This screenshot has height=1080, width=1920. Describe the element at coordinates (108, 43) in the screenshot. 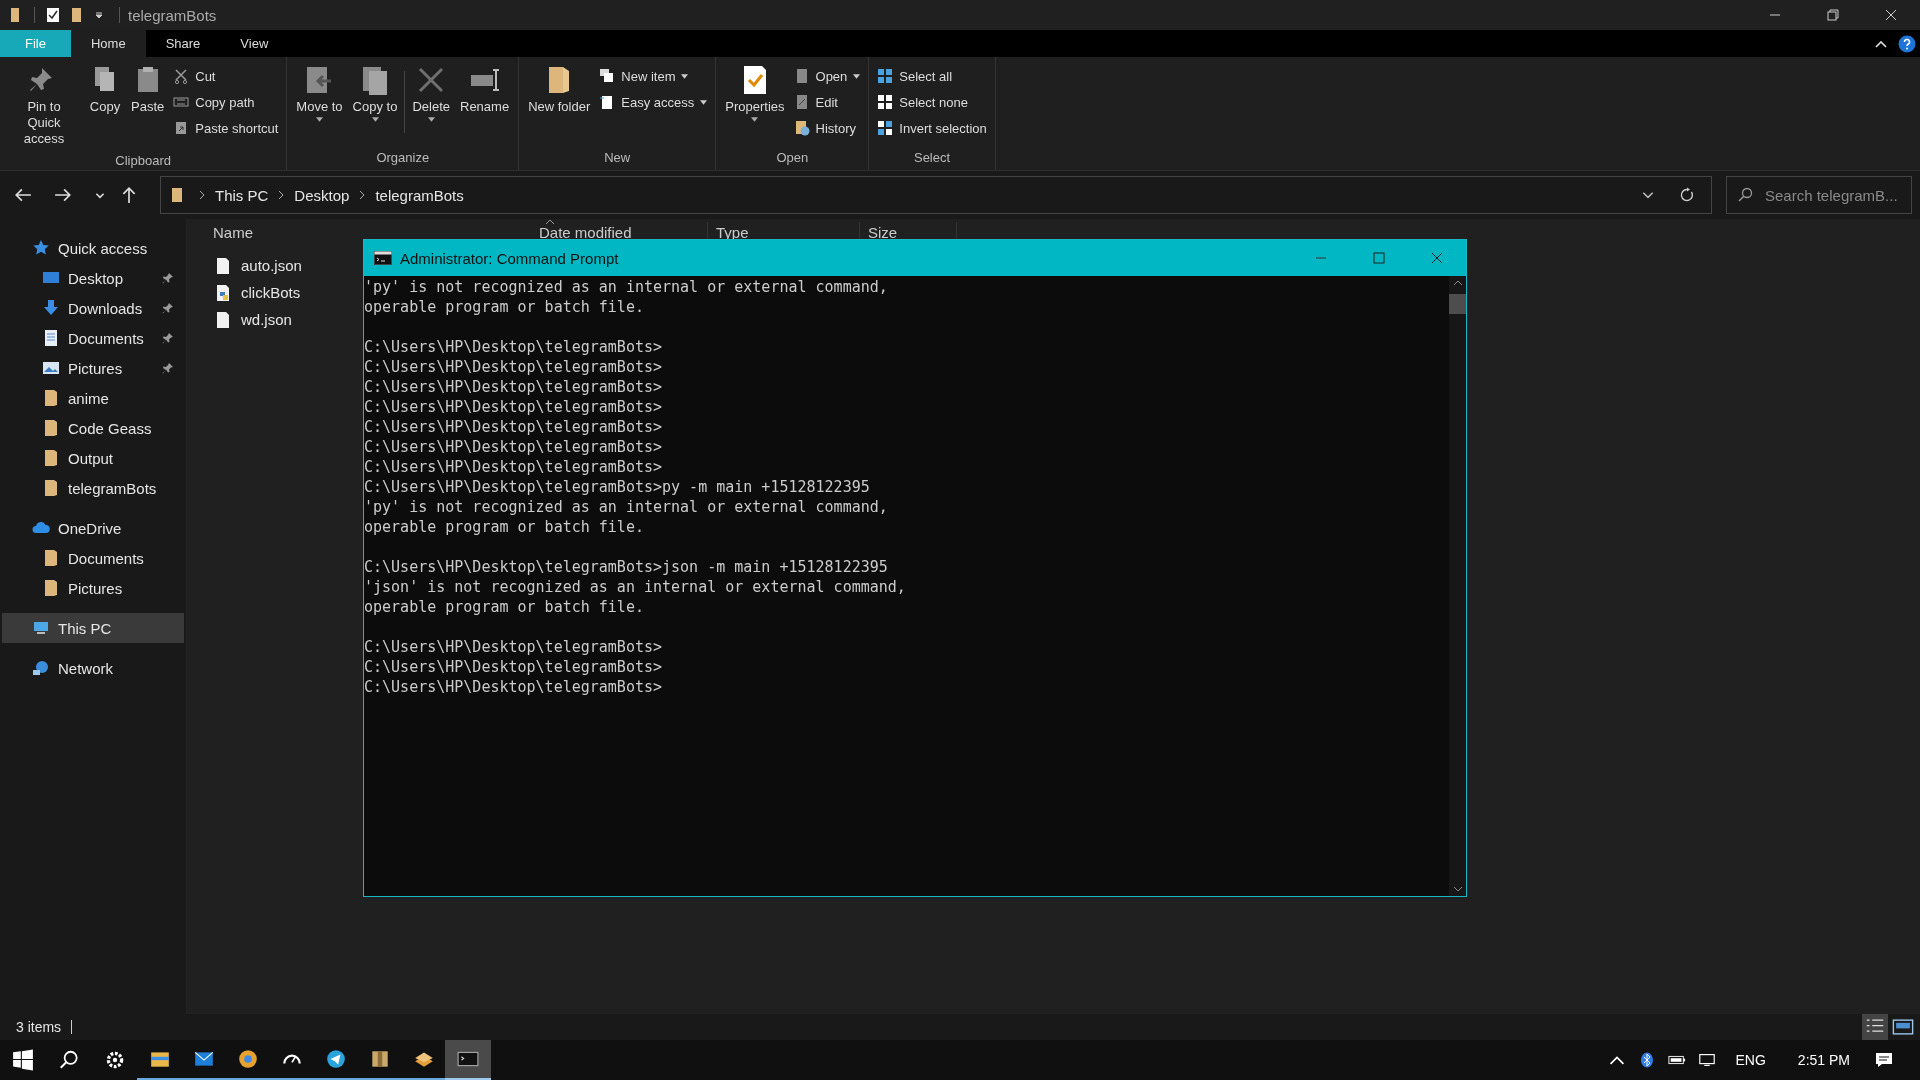

I see `ribbon-tab: Home` at that location.